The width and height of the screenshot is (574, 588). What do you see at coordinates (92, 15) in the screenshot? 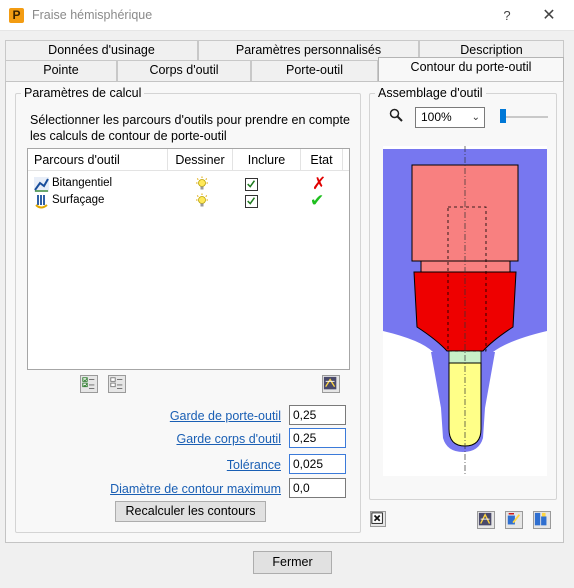
I see `window-title: Fraise hémisphérique` at bounding box center [92, 15].